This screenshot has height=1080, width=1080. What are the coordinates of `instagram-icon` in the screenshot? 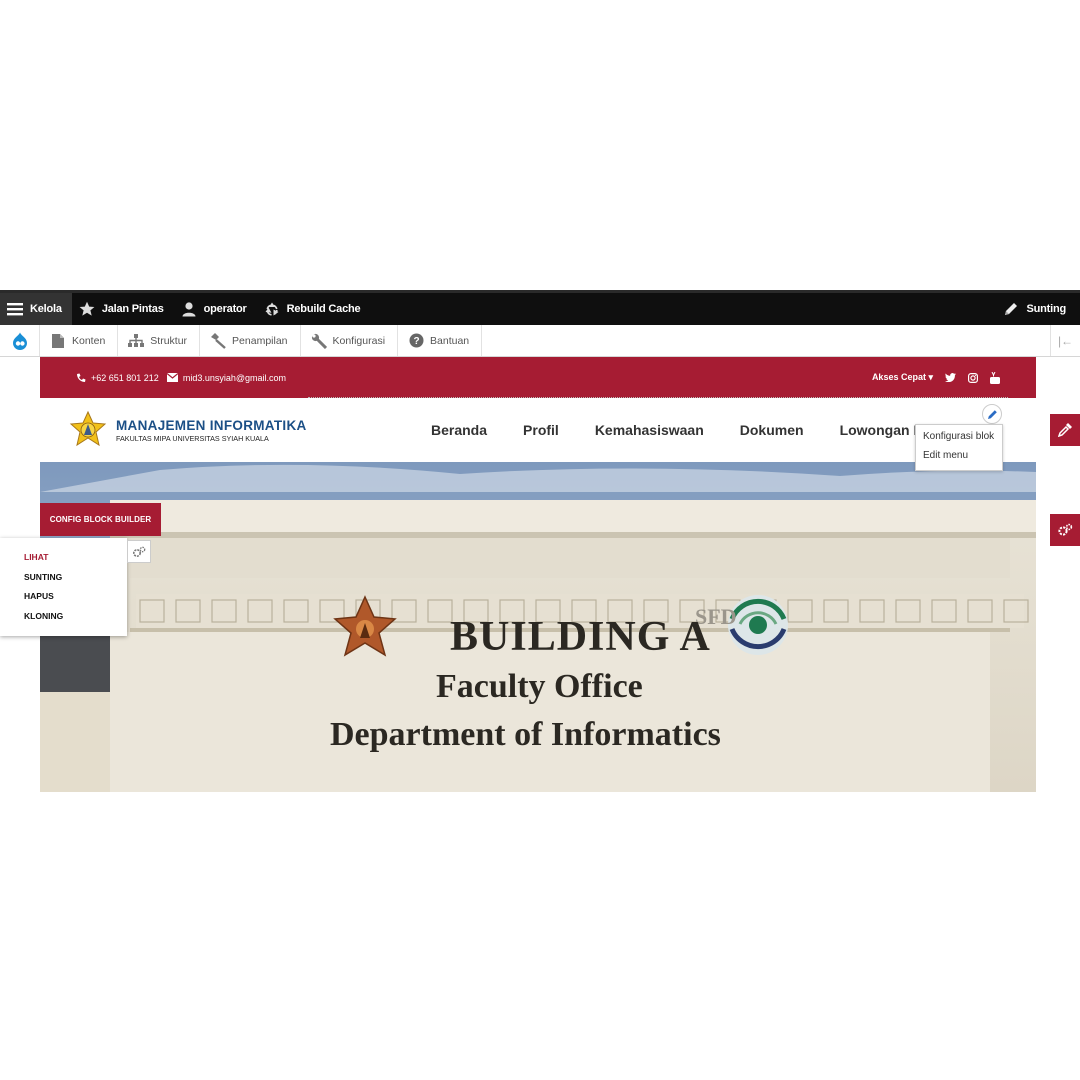 It's located at (973, 377).